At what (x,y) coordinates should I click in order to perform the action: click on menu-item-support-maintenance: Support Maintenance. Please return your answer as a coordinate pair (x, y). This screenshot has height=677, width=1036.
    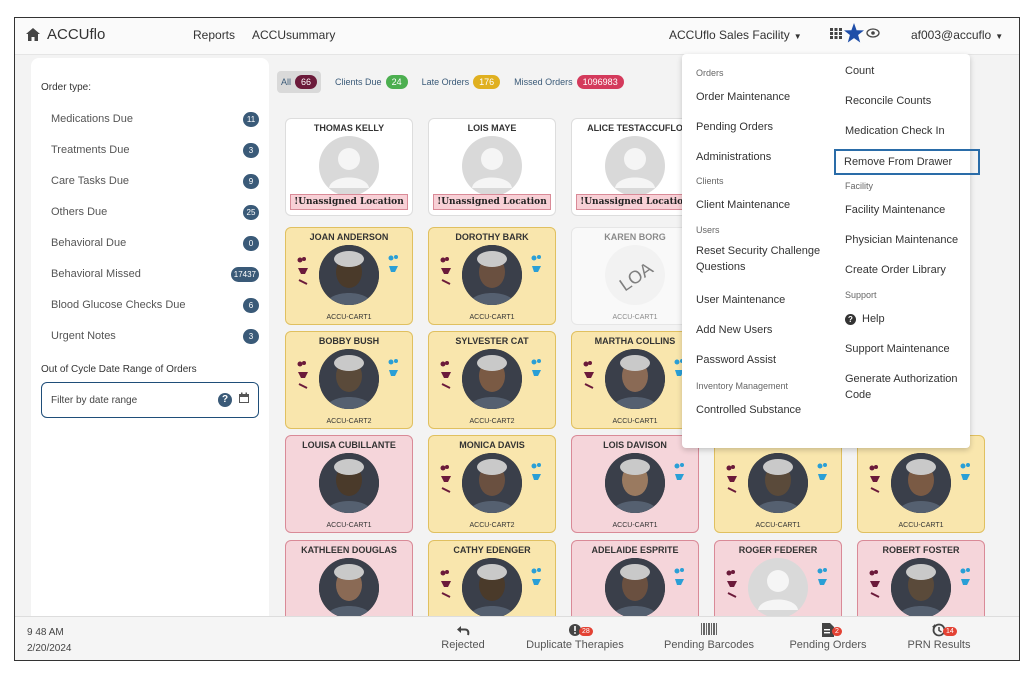
    Looking at the image, I should click on (908, 349).